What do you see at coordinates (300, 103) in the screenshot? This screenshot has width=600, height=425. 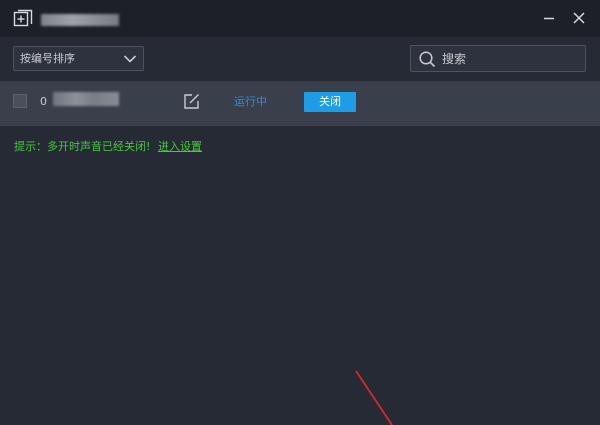 I see `table-row: 0 运行中 关闭` at bounding box center [300, 103].